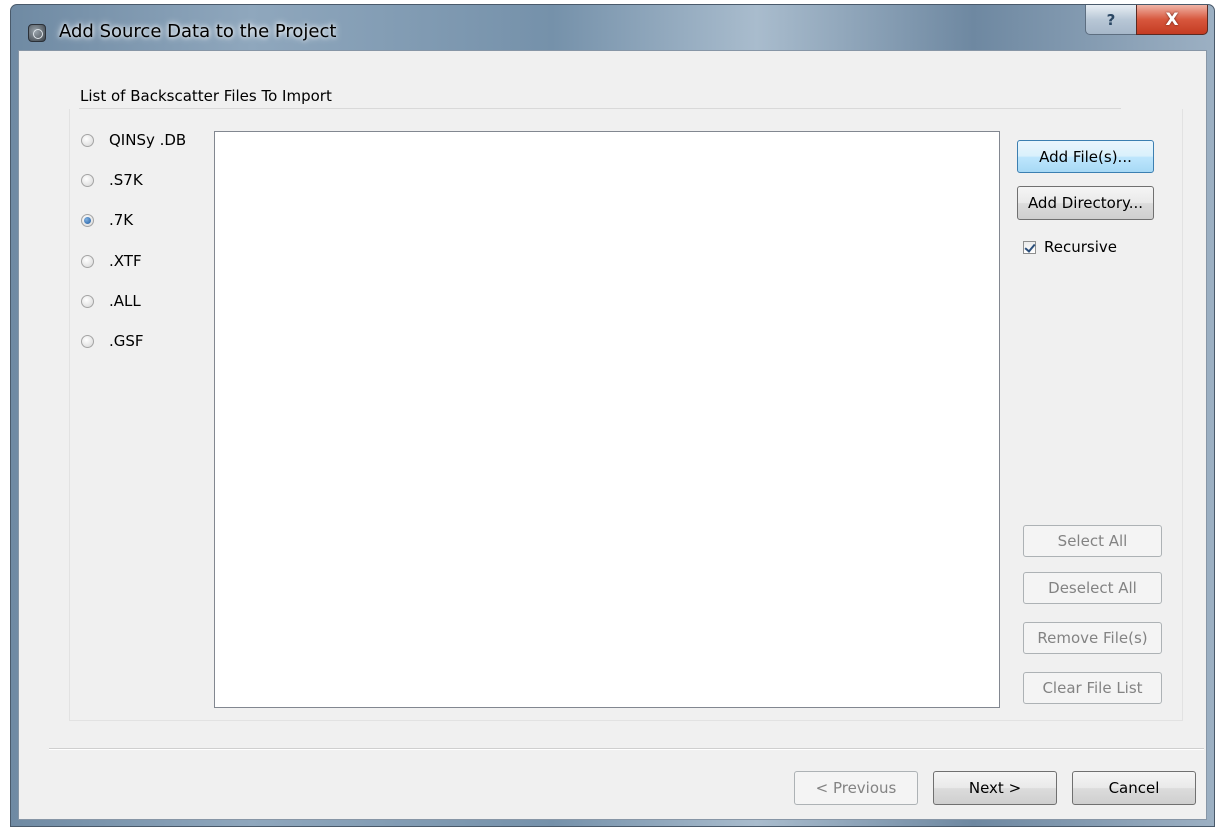  I want to click on title-bar: Add Source Data to the Project ? X, so click(612, 30).